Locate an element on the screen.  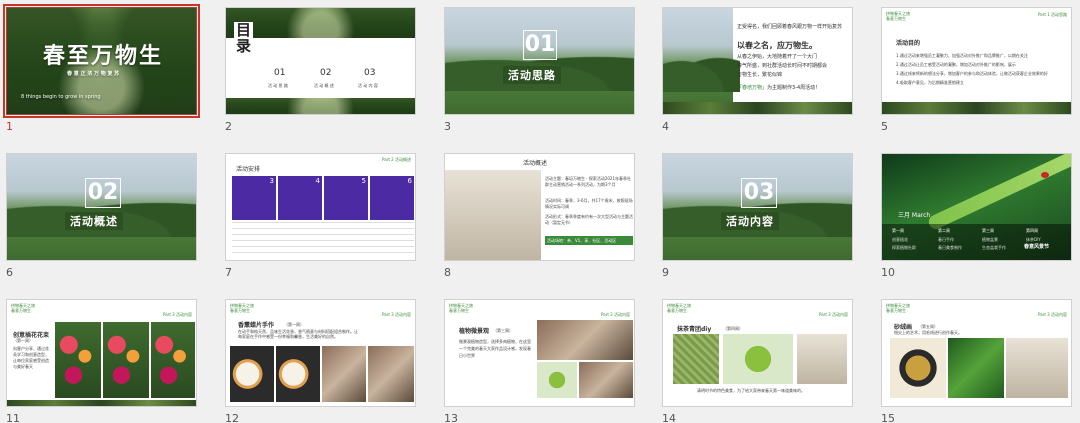
week-2: 第二周 is located at coordinates (944, 230).